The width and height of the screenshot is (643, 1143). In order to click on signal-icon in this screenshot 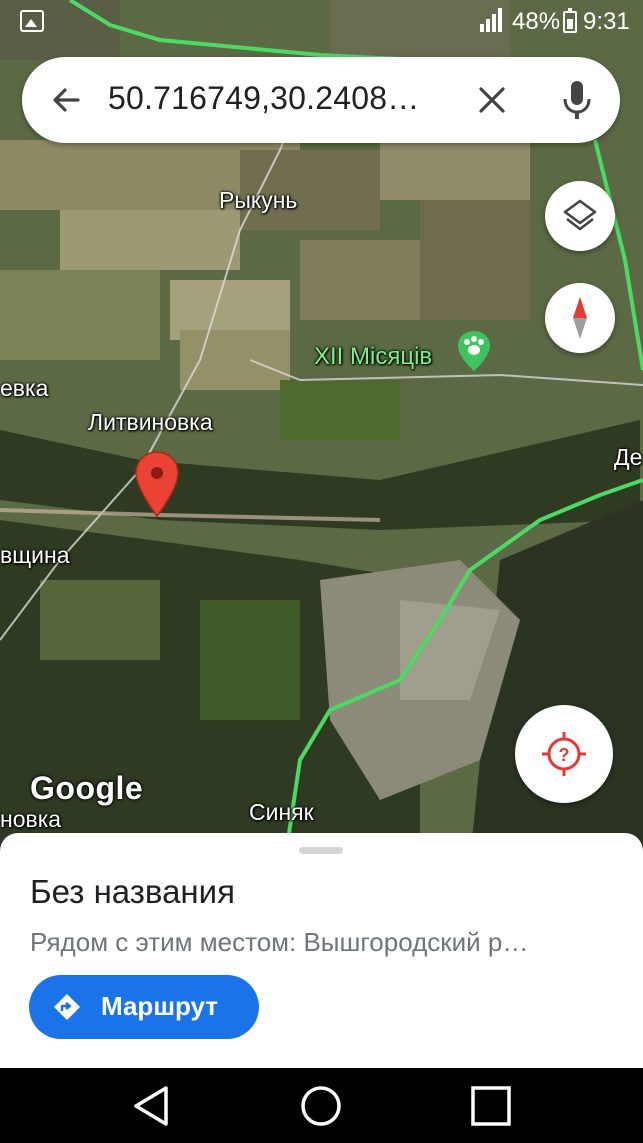, I will do `click(491, 20)`.